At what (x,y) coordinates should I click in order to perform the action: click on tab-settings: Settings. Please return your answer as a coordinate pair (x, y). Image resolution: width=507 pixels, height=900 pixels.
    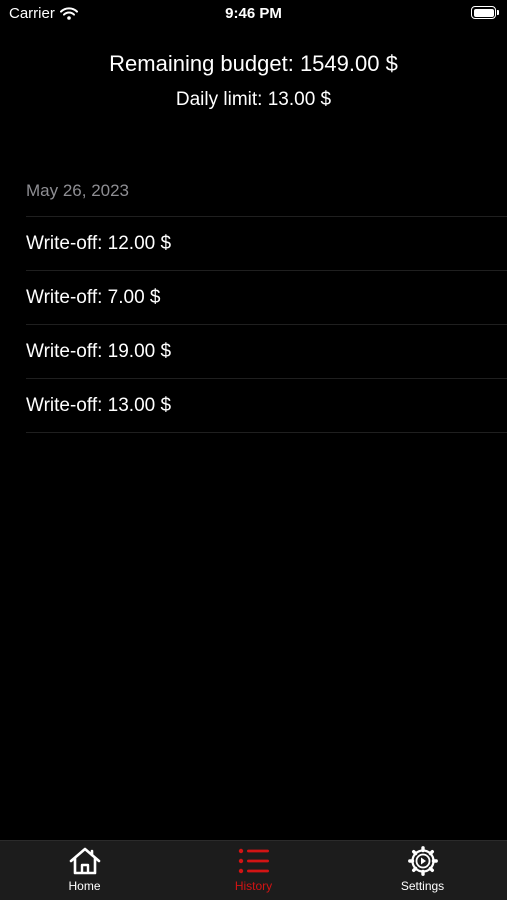
    Looking at the image, I should click on (422, 870).